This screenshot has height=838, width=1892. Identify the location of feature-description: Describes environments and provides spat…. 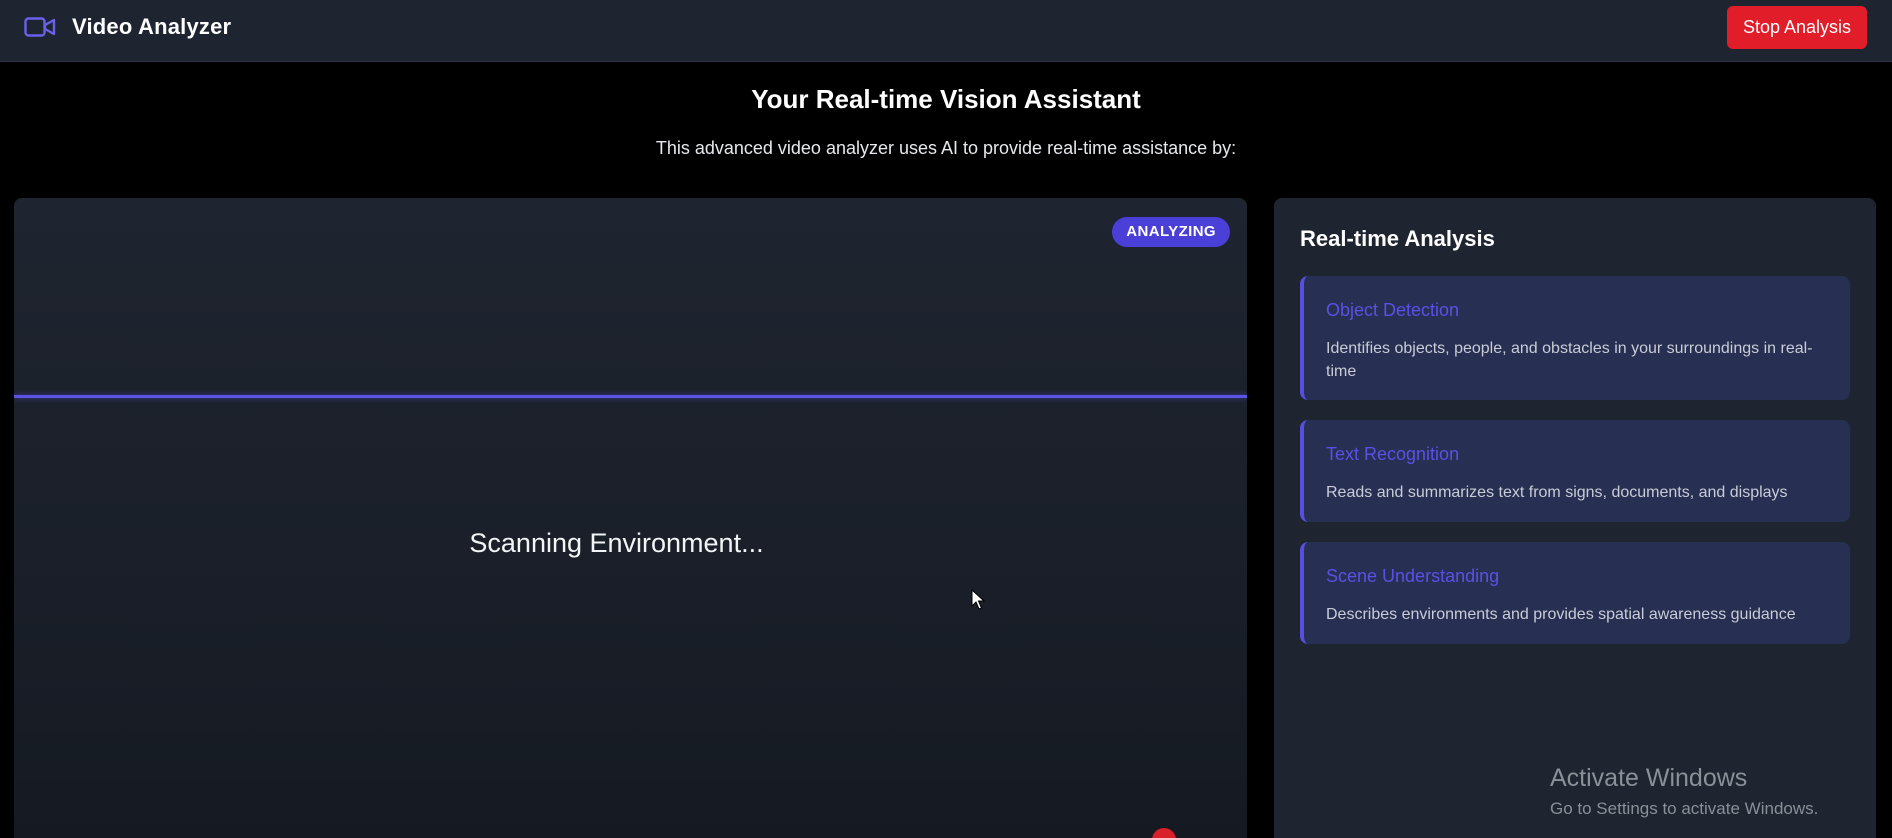
(1561, 614).